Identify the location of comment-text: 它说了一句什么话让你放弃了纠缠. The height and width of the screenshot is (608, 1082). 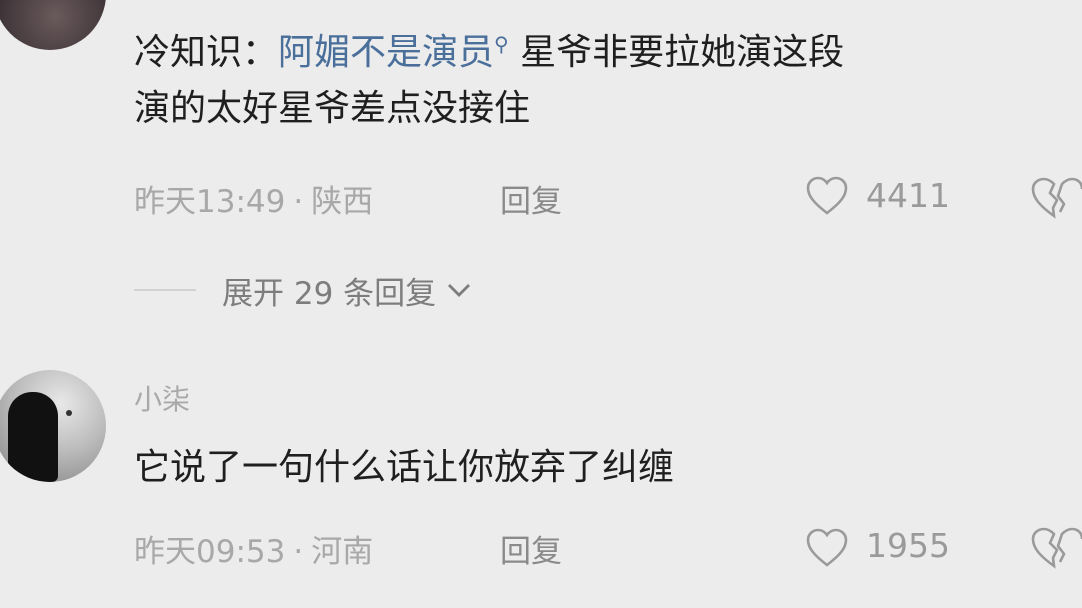
(404, 467).